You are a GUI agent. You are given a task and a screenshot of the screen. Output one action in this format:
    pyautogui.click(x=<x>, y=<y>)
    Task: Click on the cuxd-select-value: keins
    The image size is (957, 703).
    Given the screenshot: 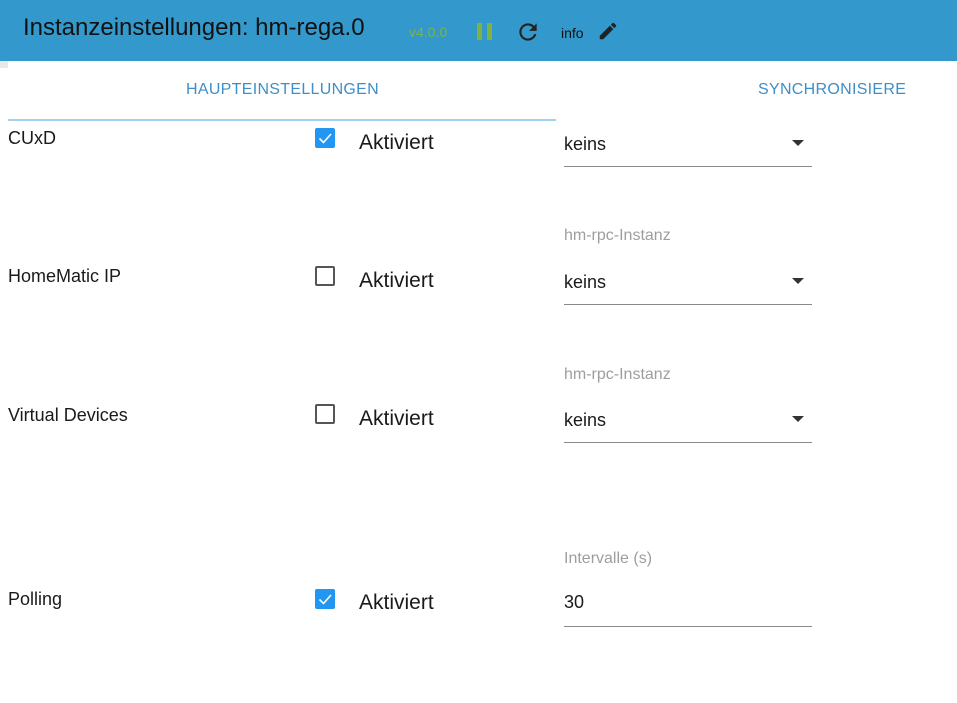 What is the action you would take?
    pyautogui.click(x=585, y=144)
    